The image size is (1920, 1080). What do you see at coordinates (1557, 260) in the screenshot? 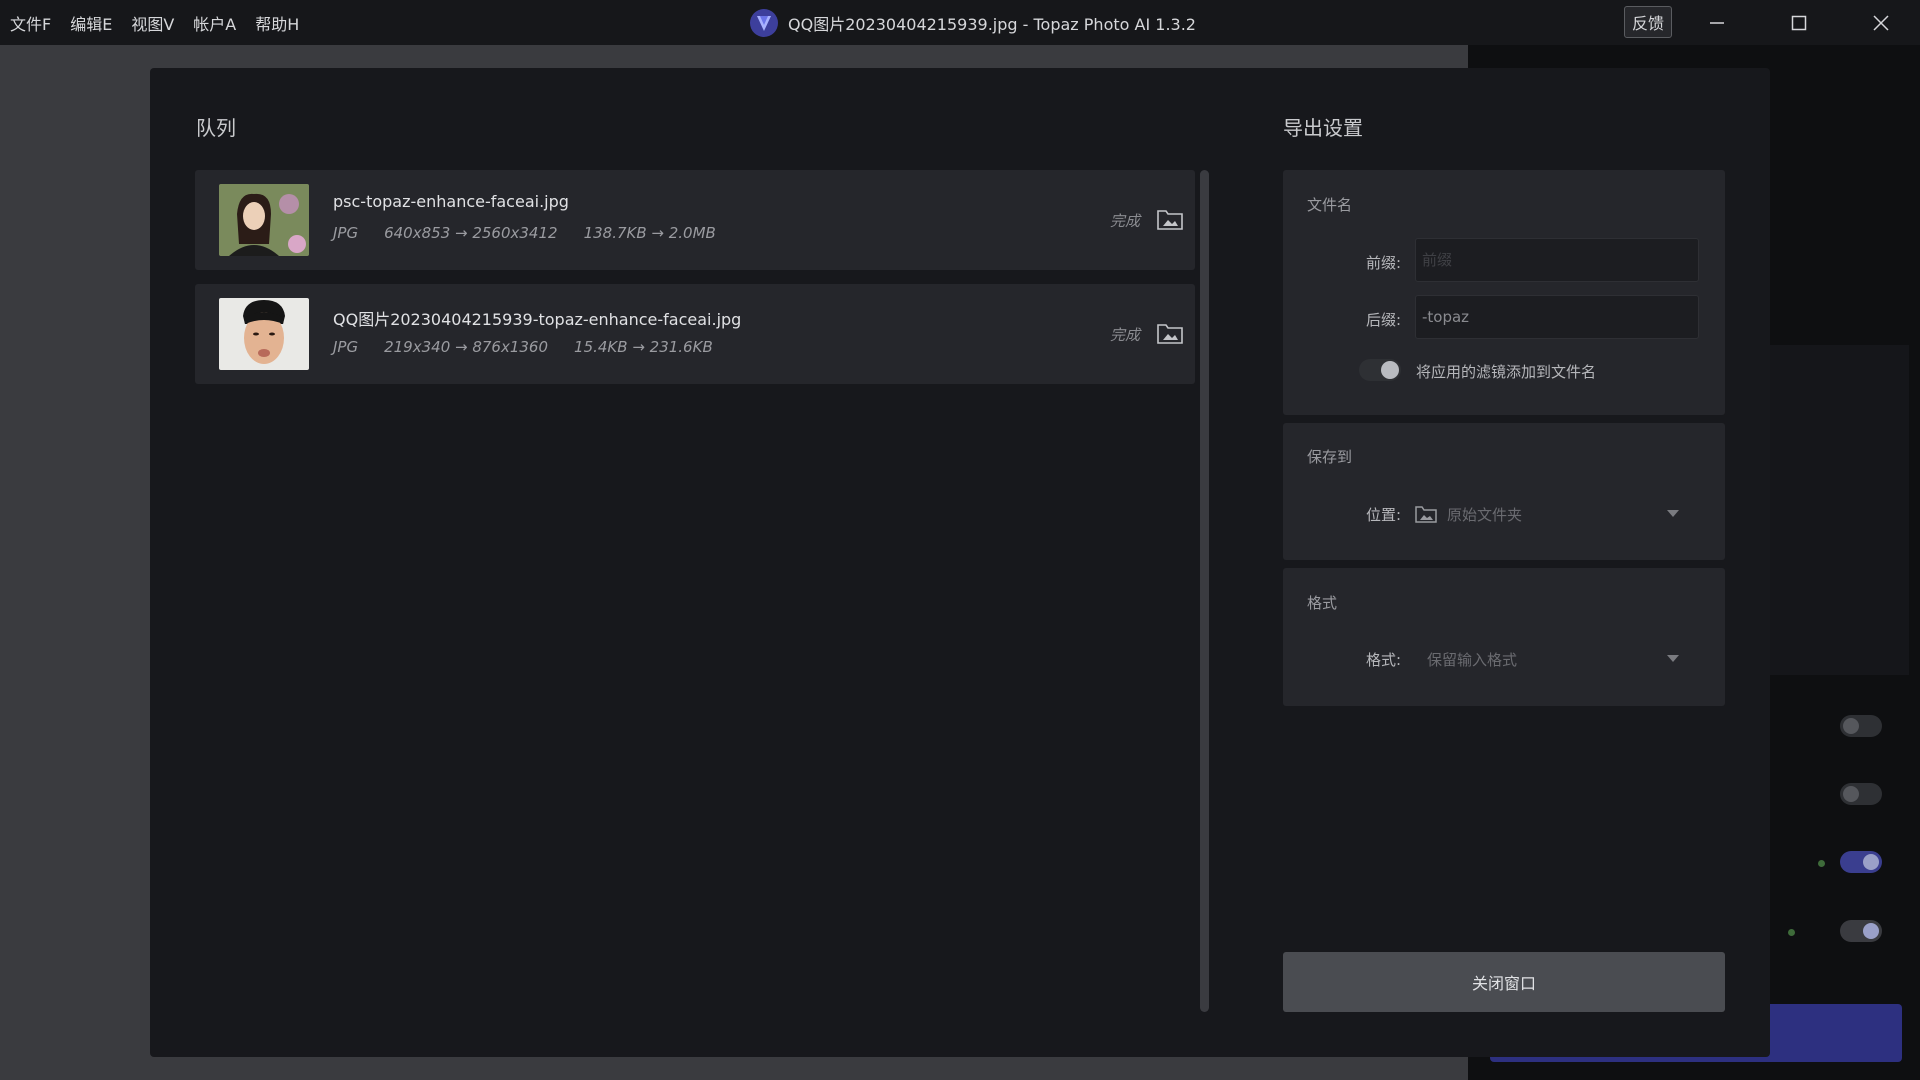
I see `prefix-input` at bounding box center [1557, 260].